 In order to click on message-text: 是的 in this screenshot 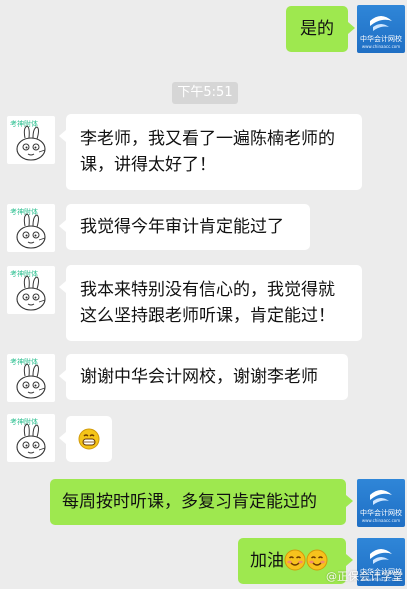, I will do `click(317, 29)`.